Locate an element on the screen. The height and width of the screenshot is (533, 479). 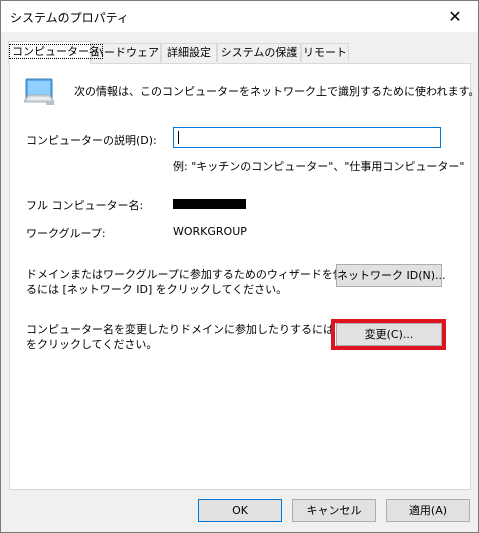
change-button-highlight is located at coordinates (388, 334).